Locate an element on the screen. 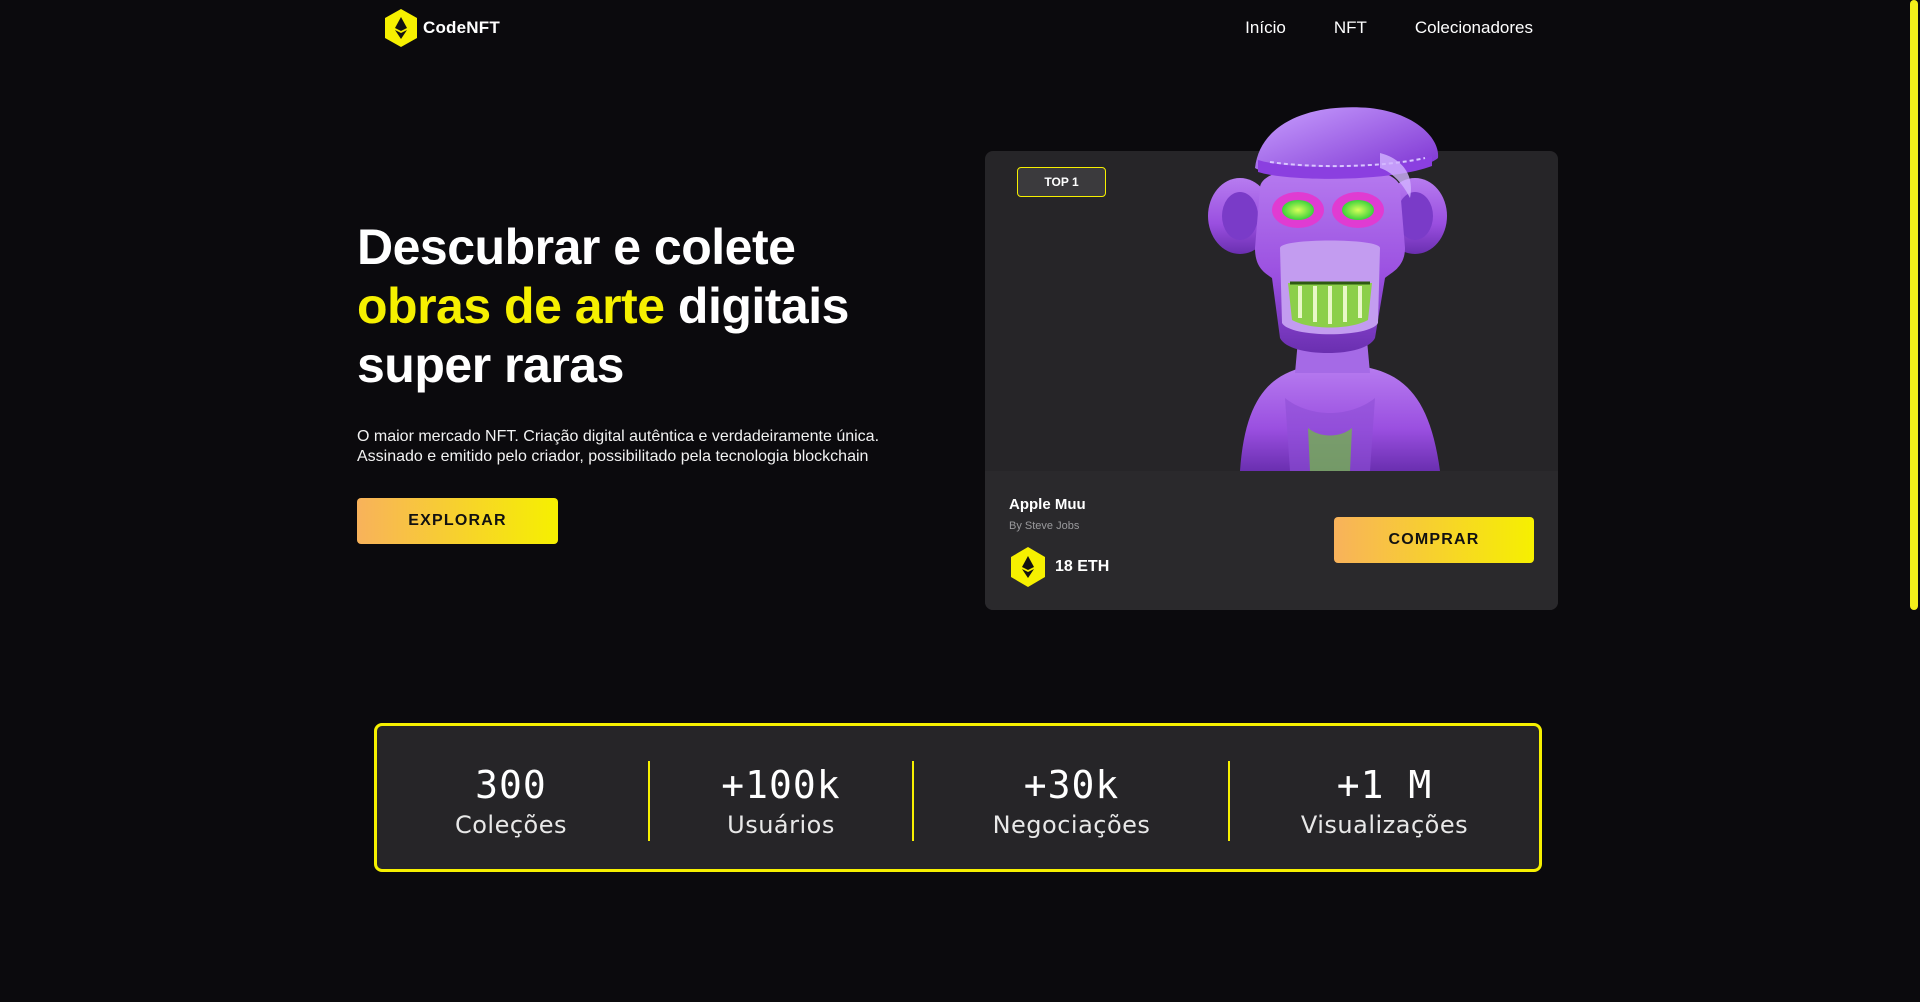 The width and height of the screenshot is (1920, 1002). logo-text: CodeNFT is located at coordinates (461, 27).